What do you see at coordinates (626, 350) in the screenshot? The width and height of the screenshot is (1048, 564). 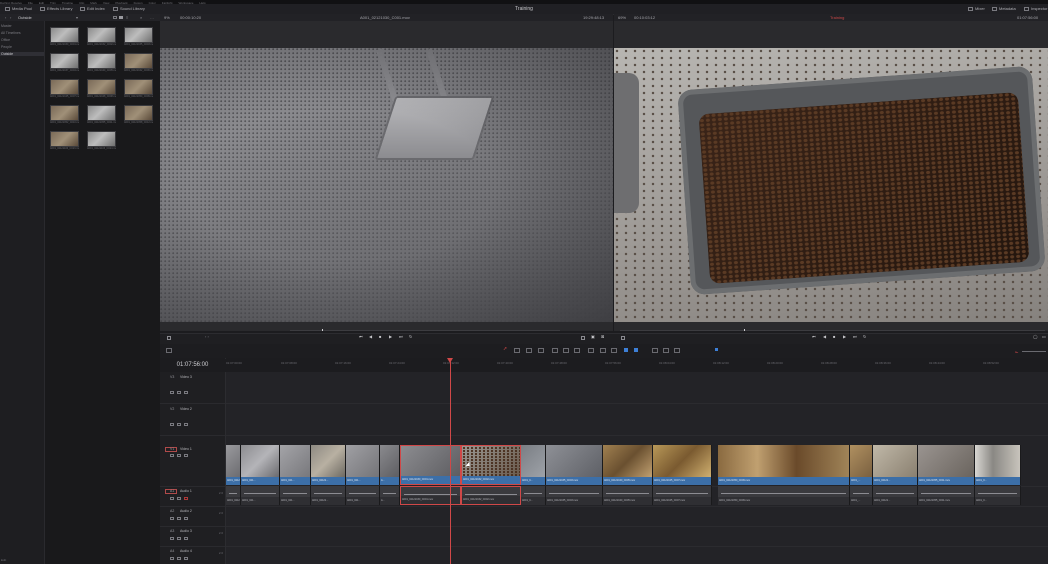 I see `flag-icon` at bounding box center [626, 350].